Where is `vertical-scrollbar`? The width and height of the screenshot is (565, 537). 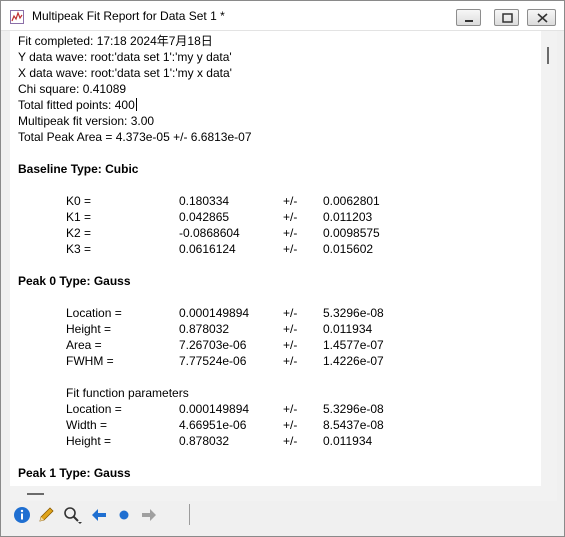
vertical-scrollbar is located at coordinates (549, 266).